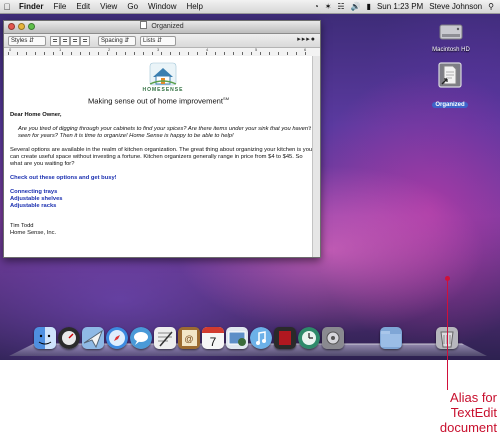 The height and width of the screenshot is (440, 500). I want to click on macintosh-hd-label: Macintosh HD, so click(451, 50).